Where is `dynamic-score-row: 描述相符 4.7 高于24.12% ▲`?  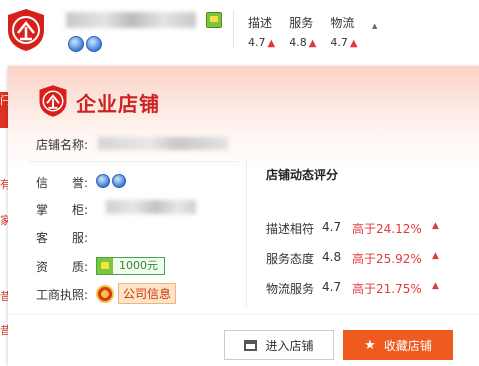 dynamic-score-row: 描述相符 4.7 高于24.12% ▲ is located at coordinates (352, 228).